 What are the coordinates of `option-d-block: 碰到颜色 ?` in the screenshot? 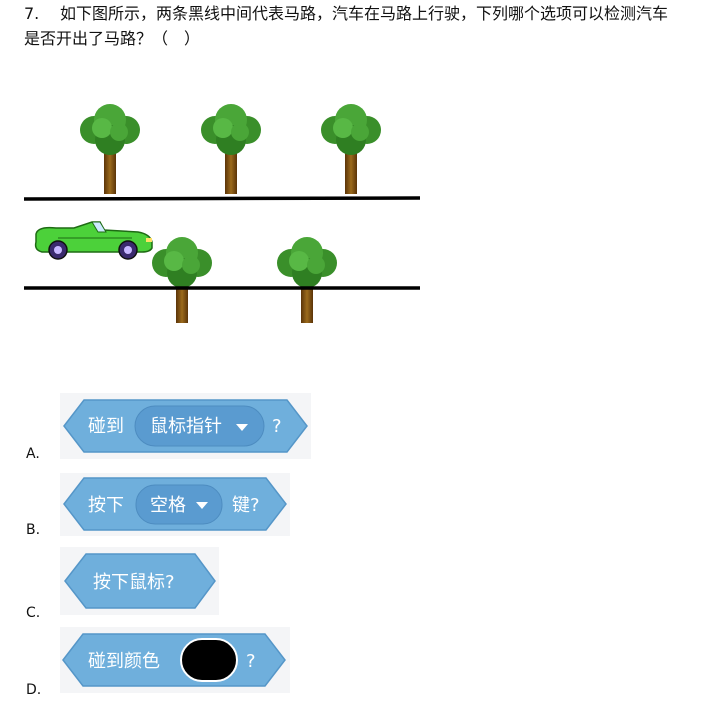 It's located at (175, 660).